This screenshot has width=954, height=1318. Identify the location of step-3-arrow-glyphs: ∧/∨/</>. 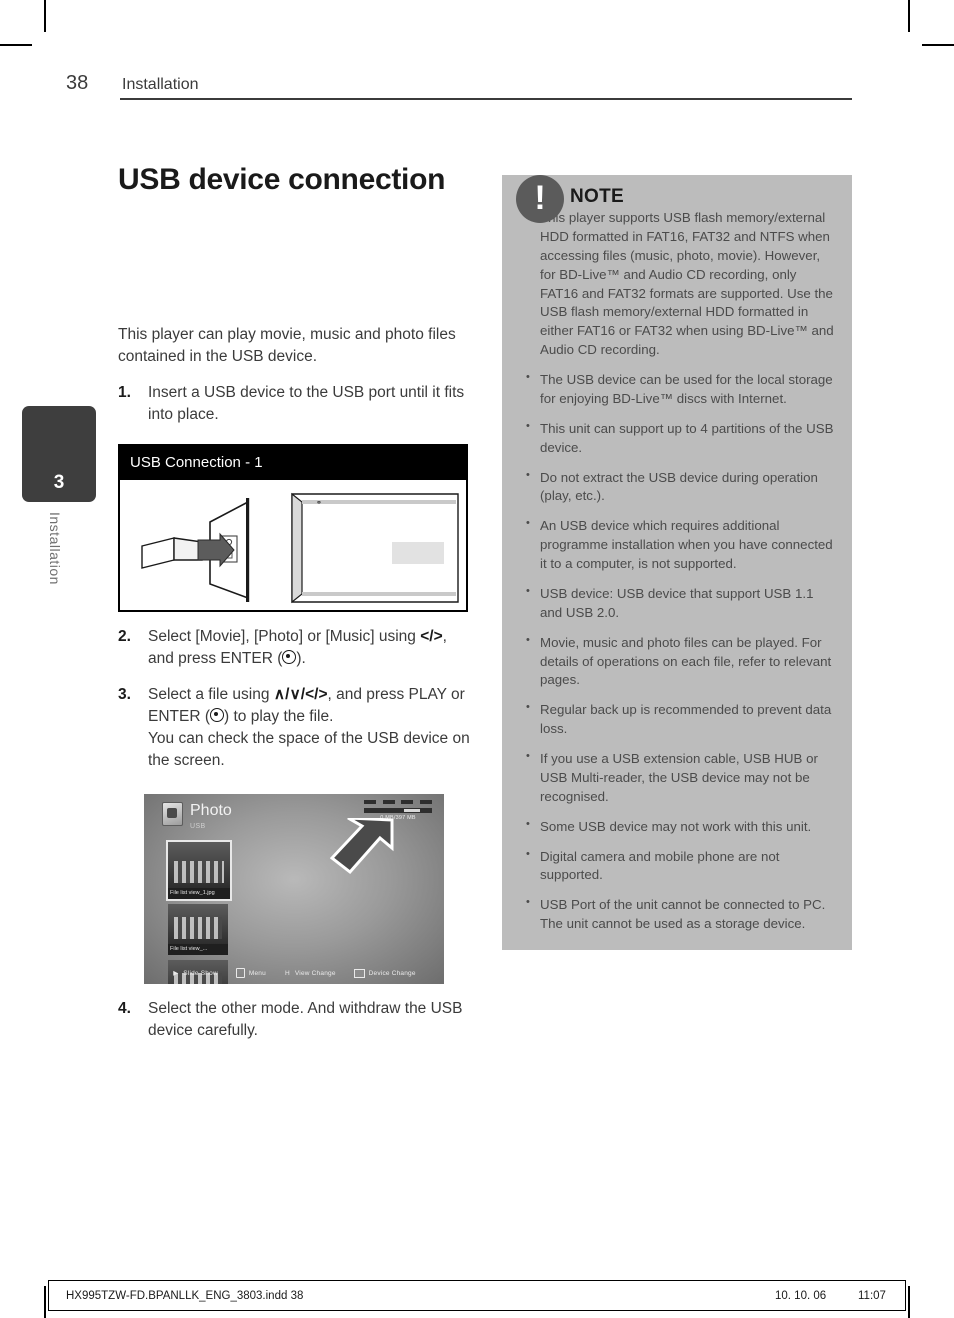
(300, 695).